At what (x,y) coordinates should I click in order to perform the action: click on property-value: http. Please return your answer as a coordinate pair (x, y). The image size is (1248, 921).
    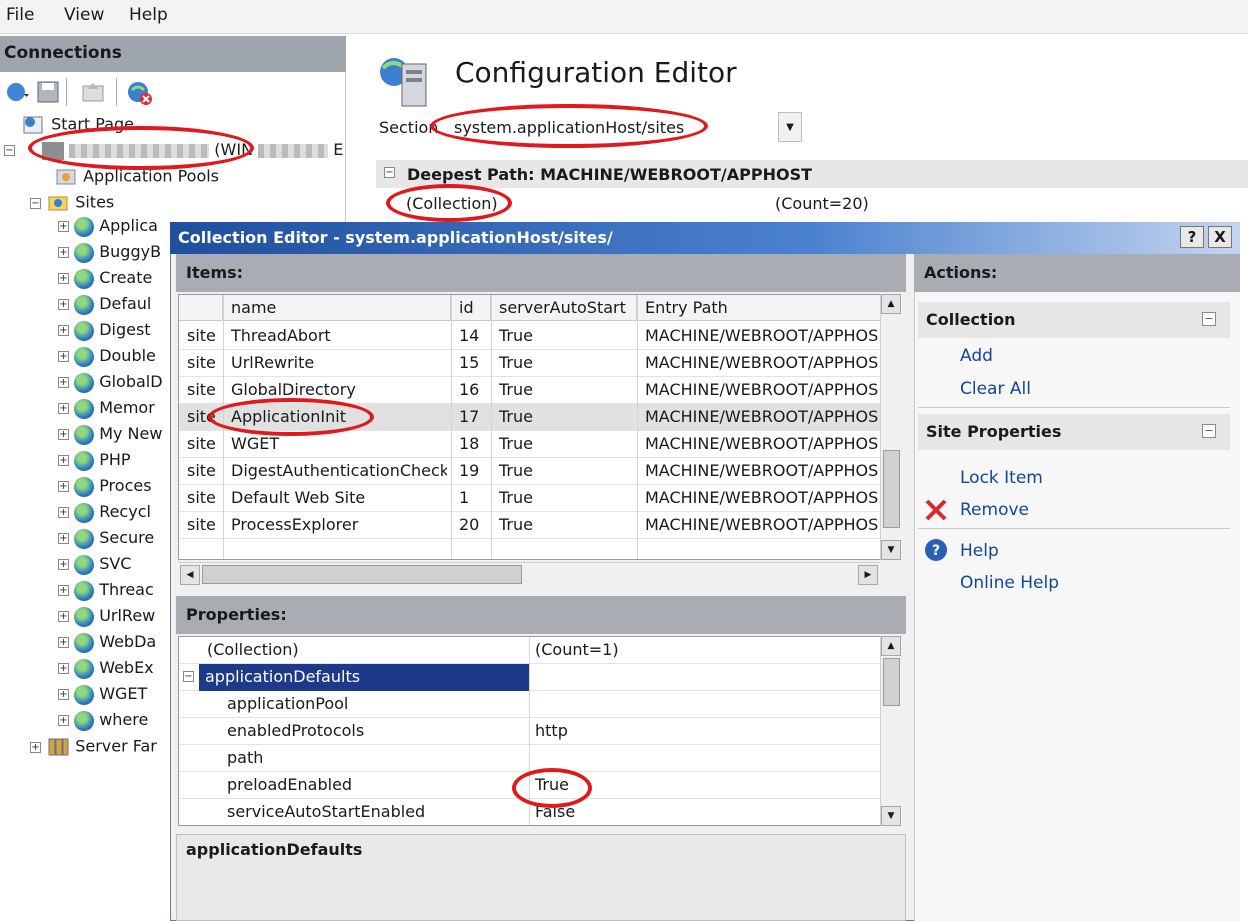
    Looking at the image, I should click on (551, 730).